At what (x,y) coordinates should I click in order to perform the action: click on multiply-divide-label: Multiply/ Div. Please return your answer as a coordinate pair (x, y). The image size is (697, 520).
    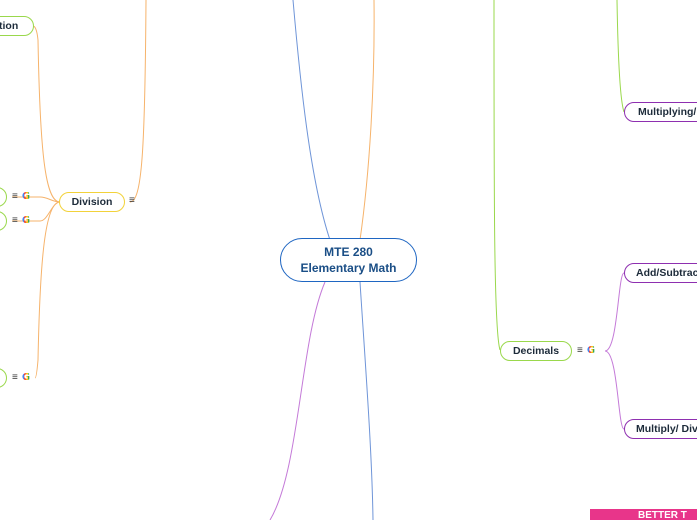
    Looking at the image, I should click on (666, 429).